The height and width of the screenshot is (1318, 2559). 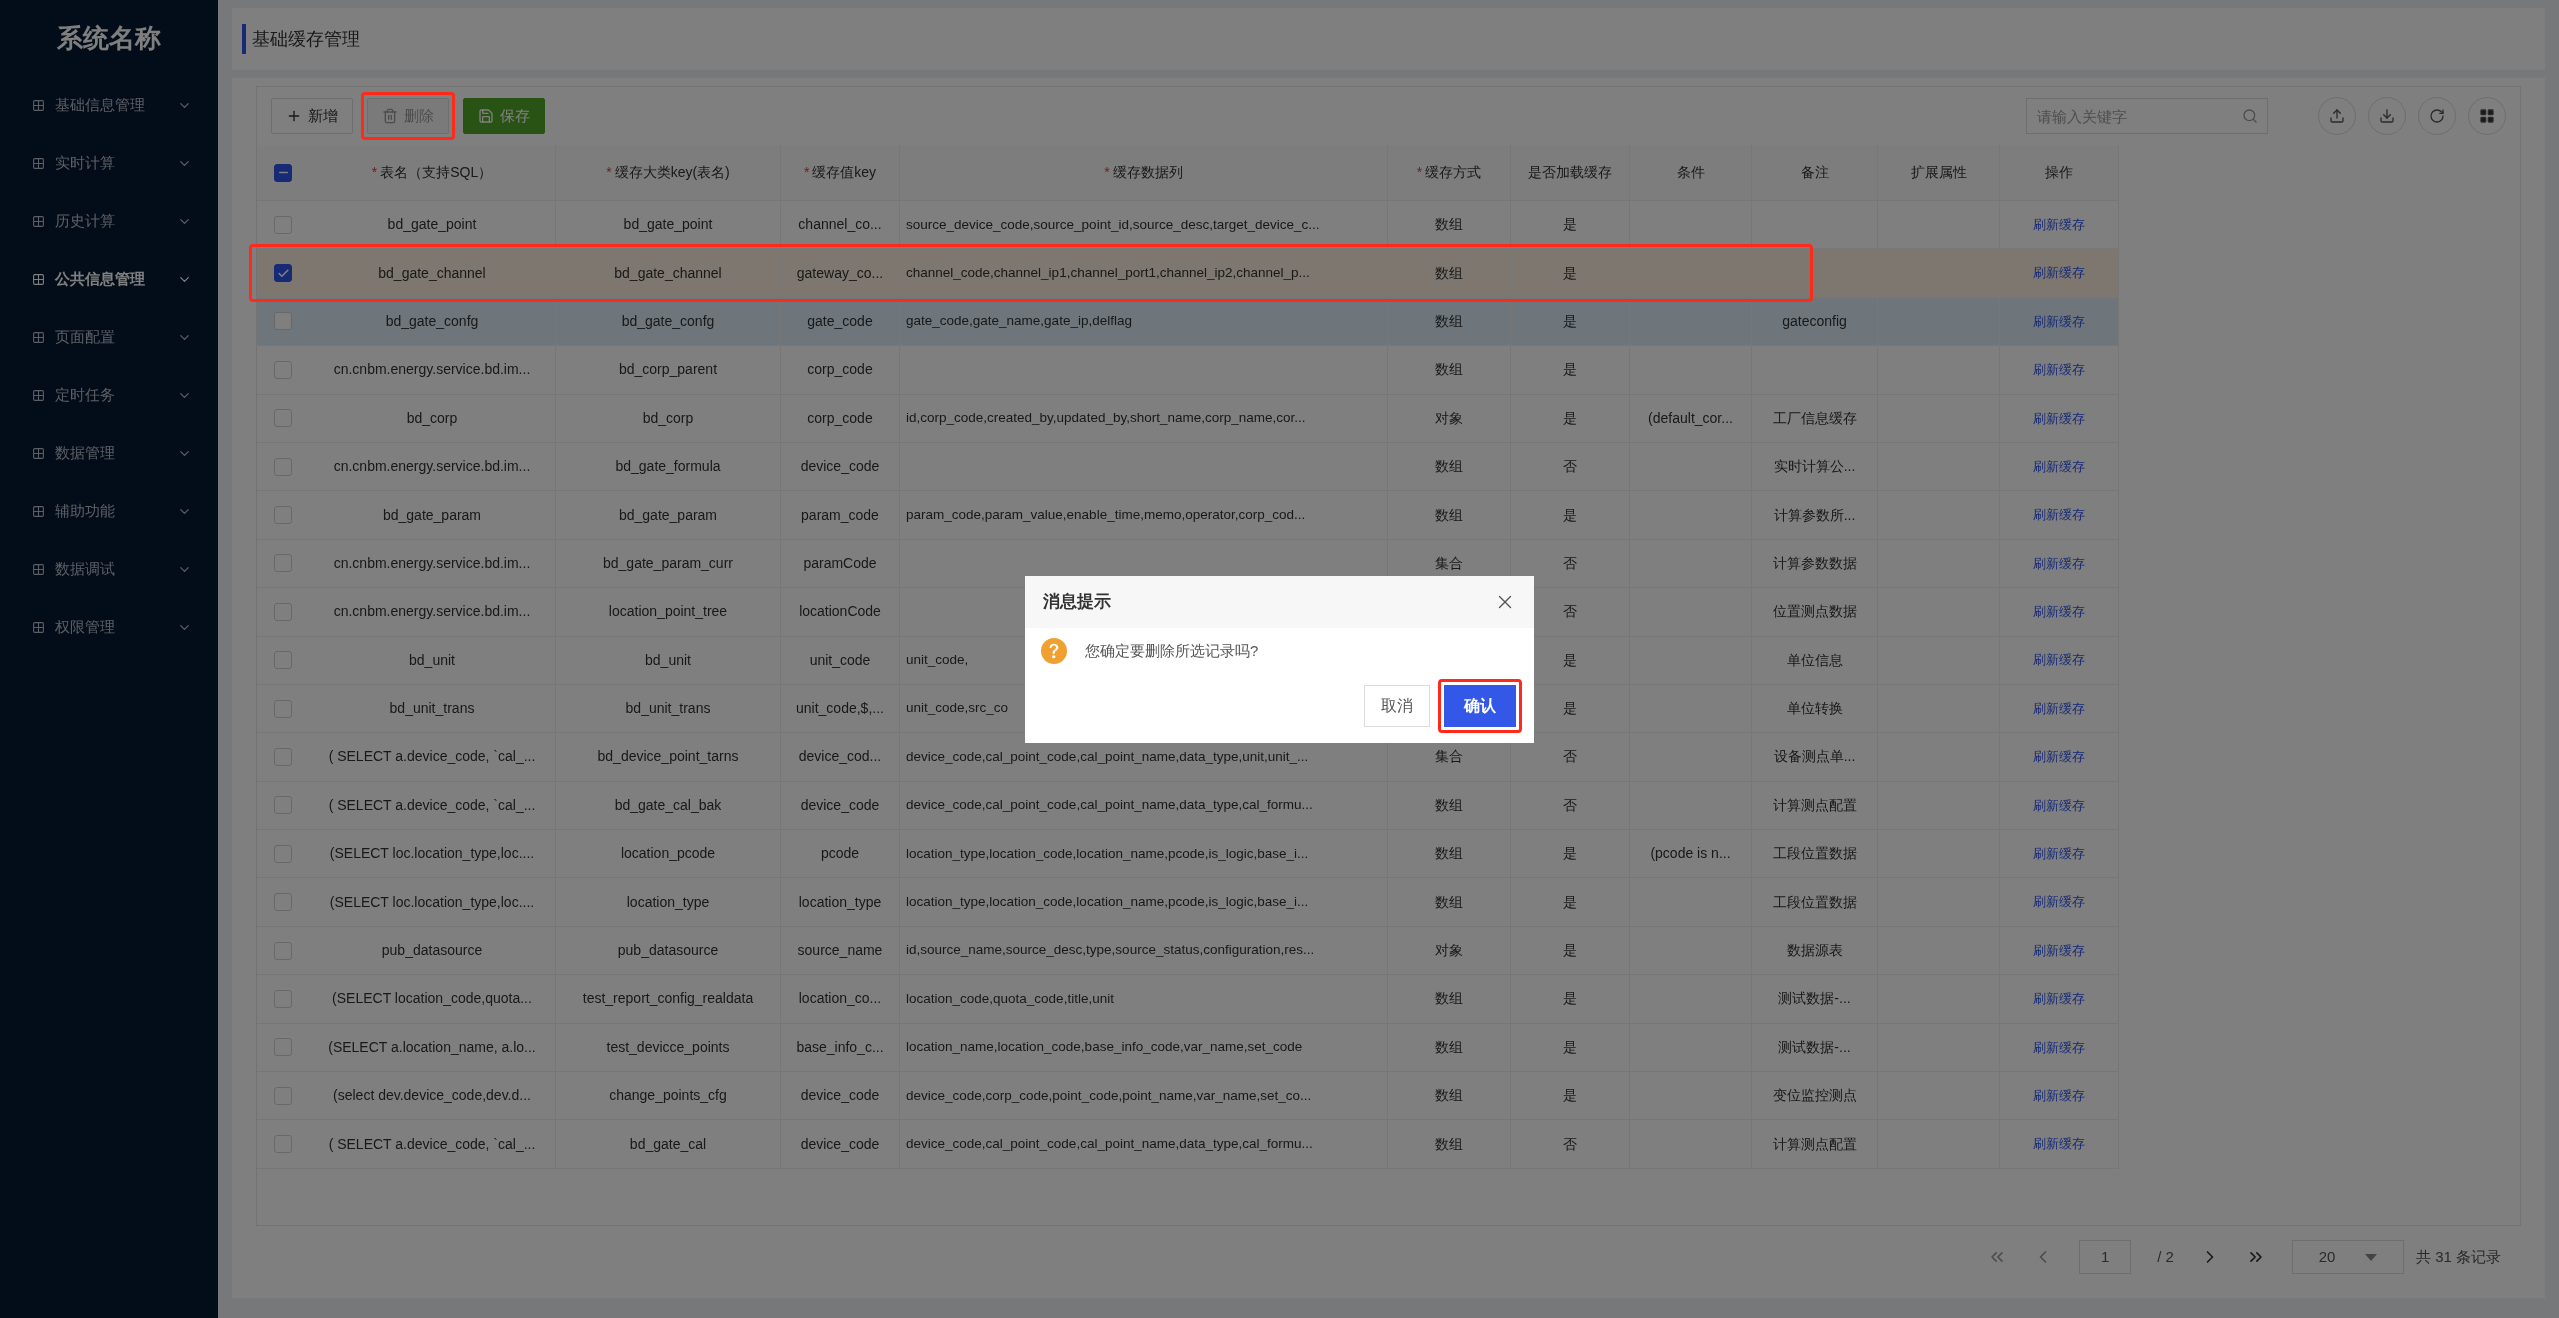 I want to click on sidebar-item: 页面配置, so click(x=109, y=337).